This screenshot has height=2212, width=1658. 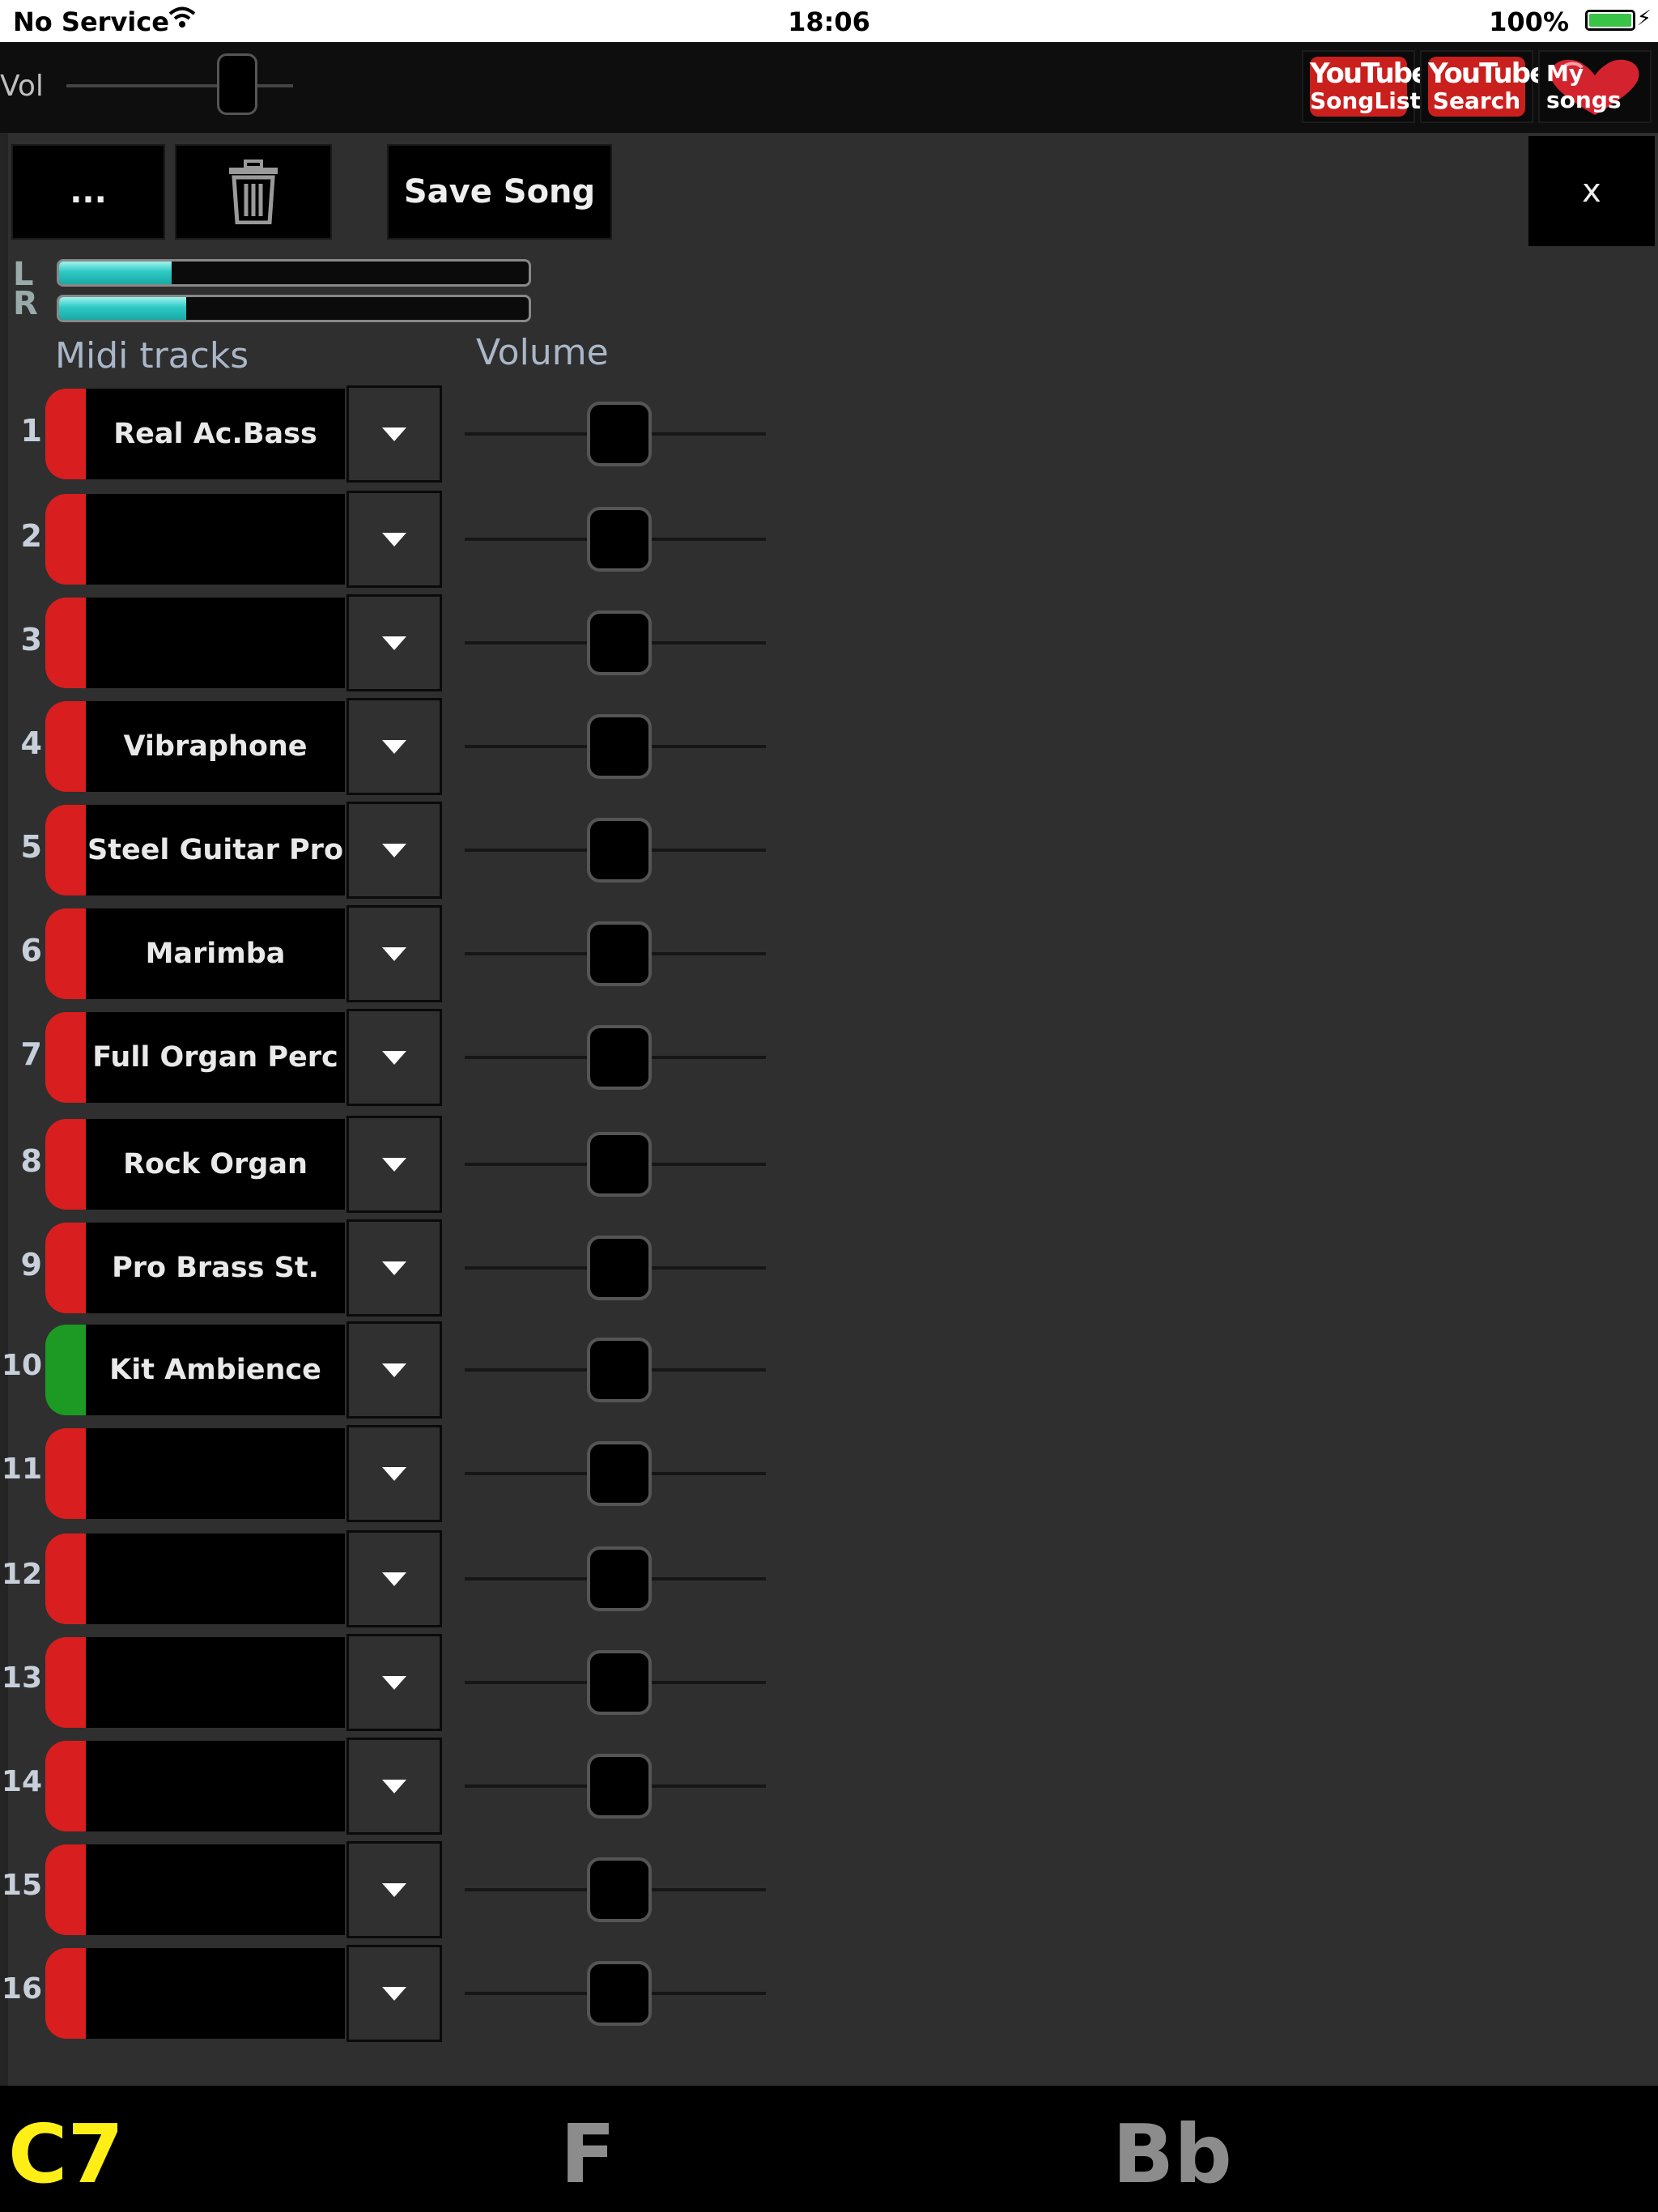 What do you see at coordinates (21, 1781) in the screenshot?
I see `track-number: 14` at bounding box center [21, 1781].